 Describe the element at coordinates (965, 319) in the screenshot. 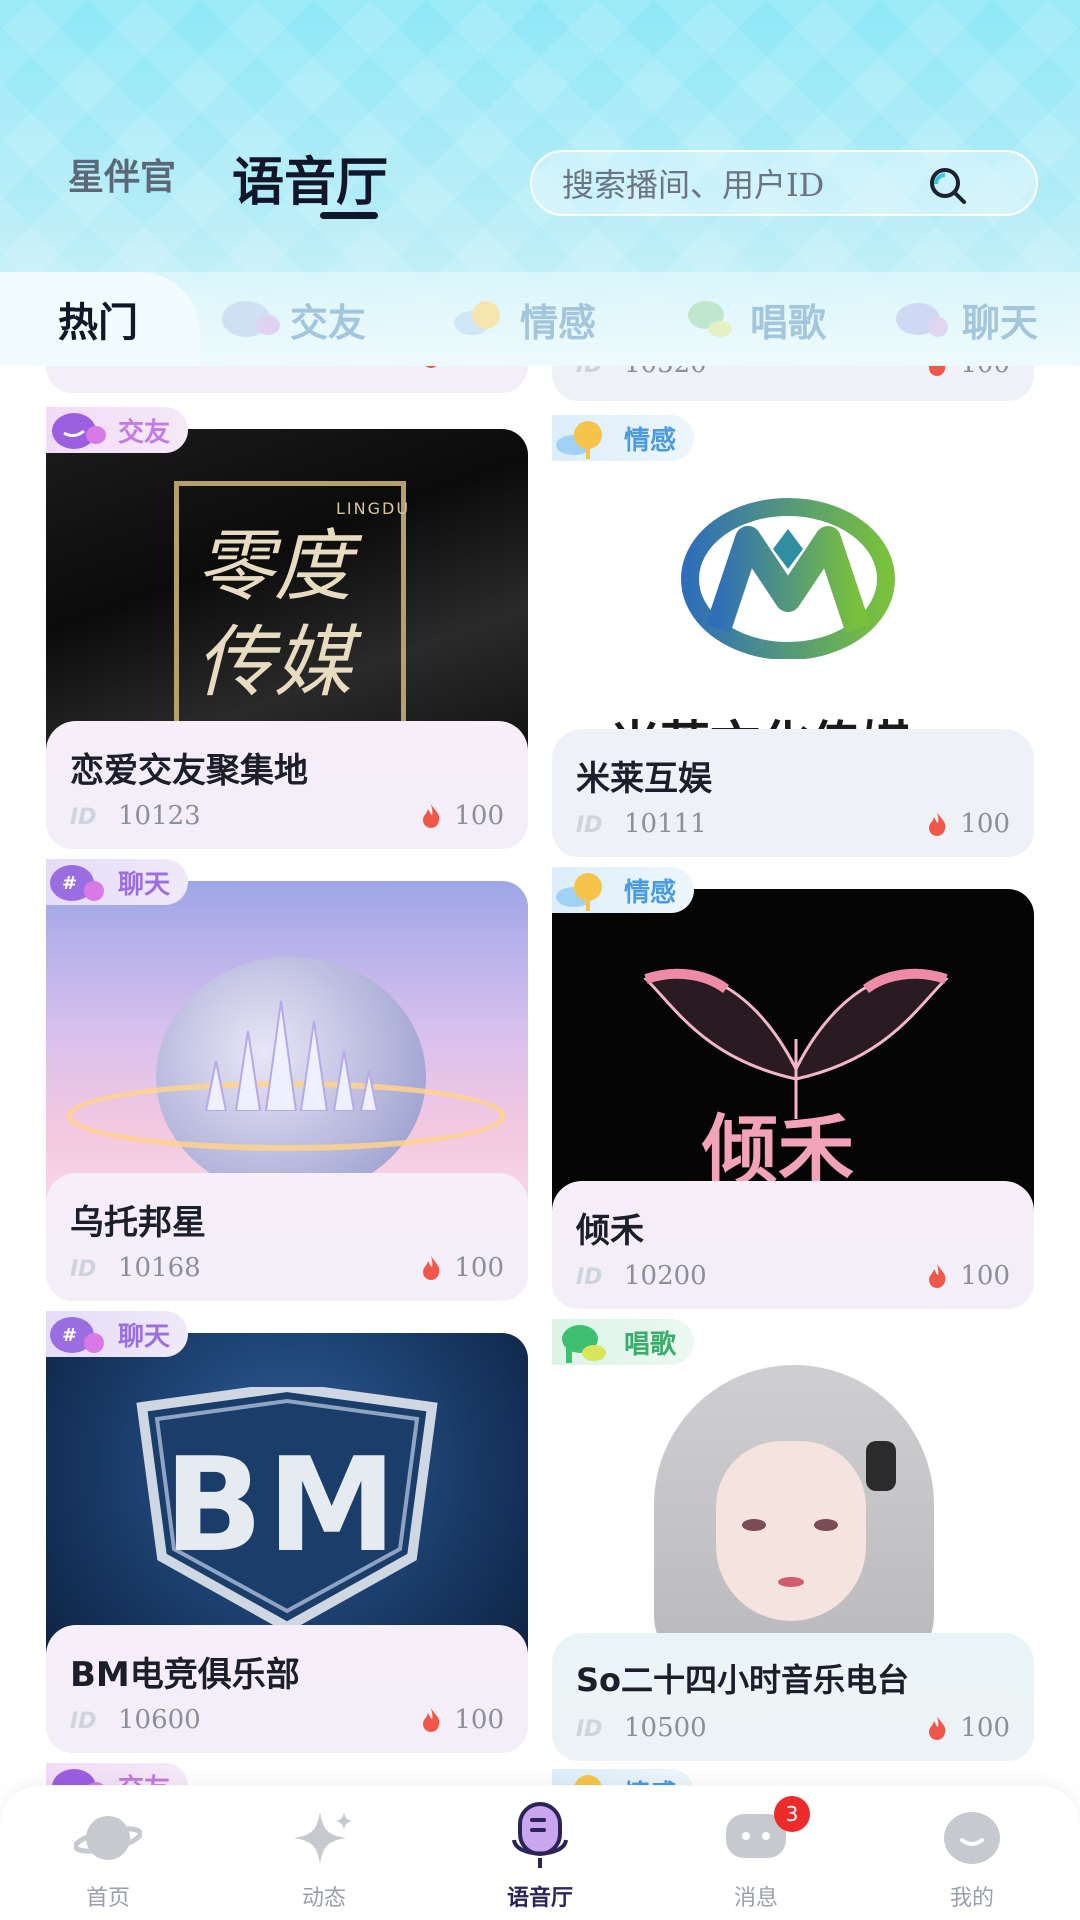

I see `category-chat: 聊天` at that location.